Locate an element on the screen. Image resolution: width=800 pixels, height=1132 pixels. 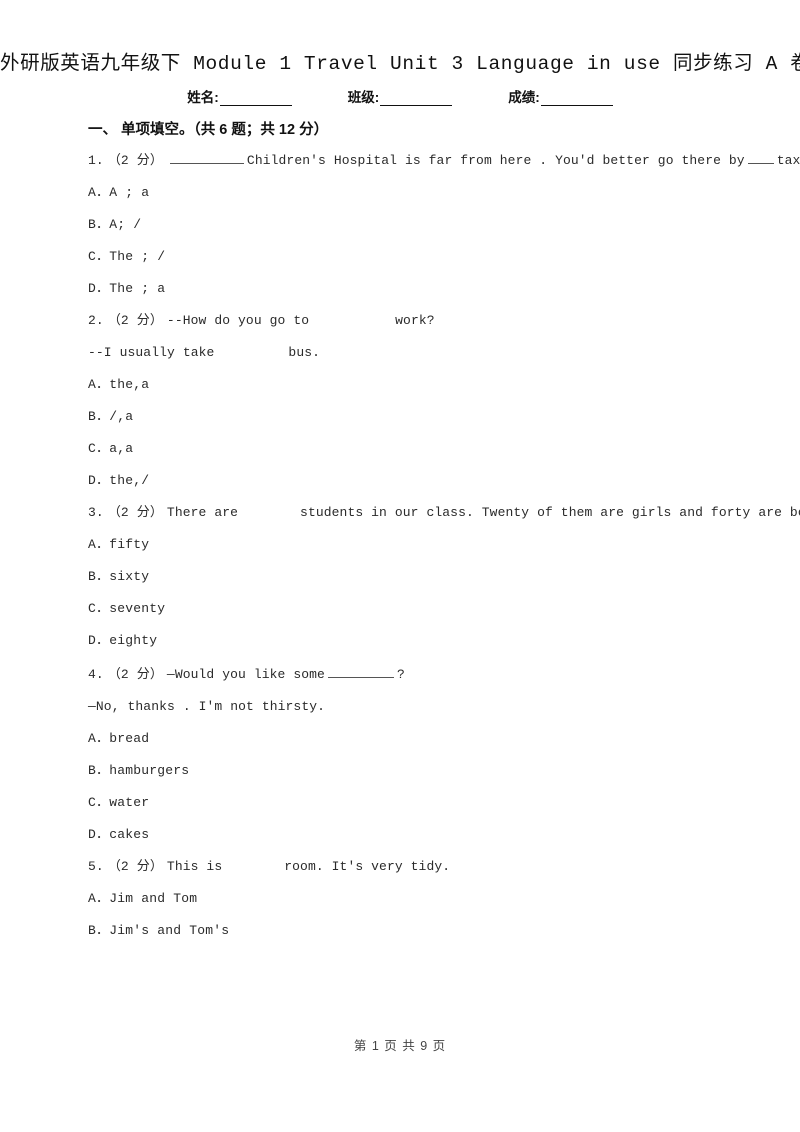
option-item: B．sixty is located at coordinates (433, 576).